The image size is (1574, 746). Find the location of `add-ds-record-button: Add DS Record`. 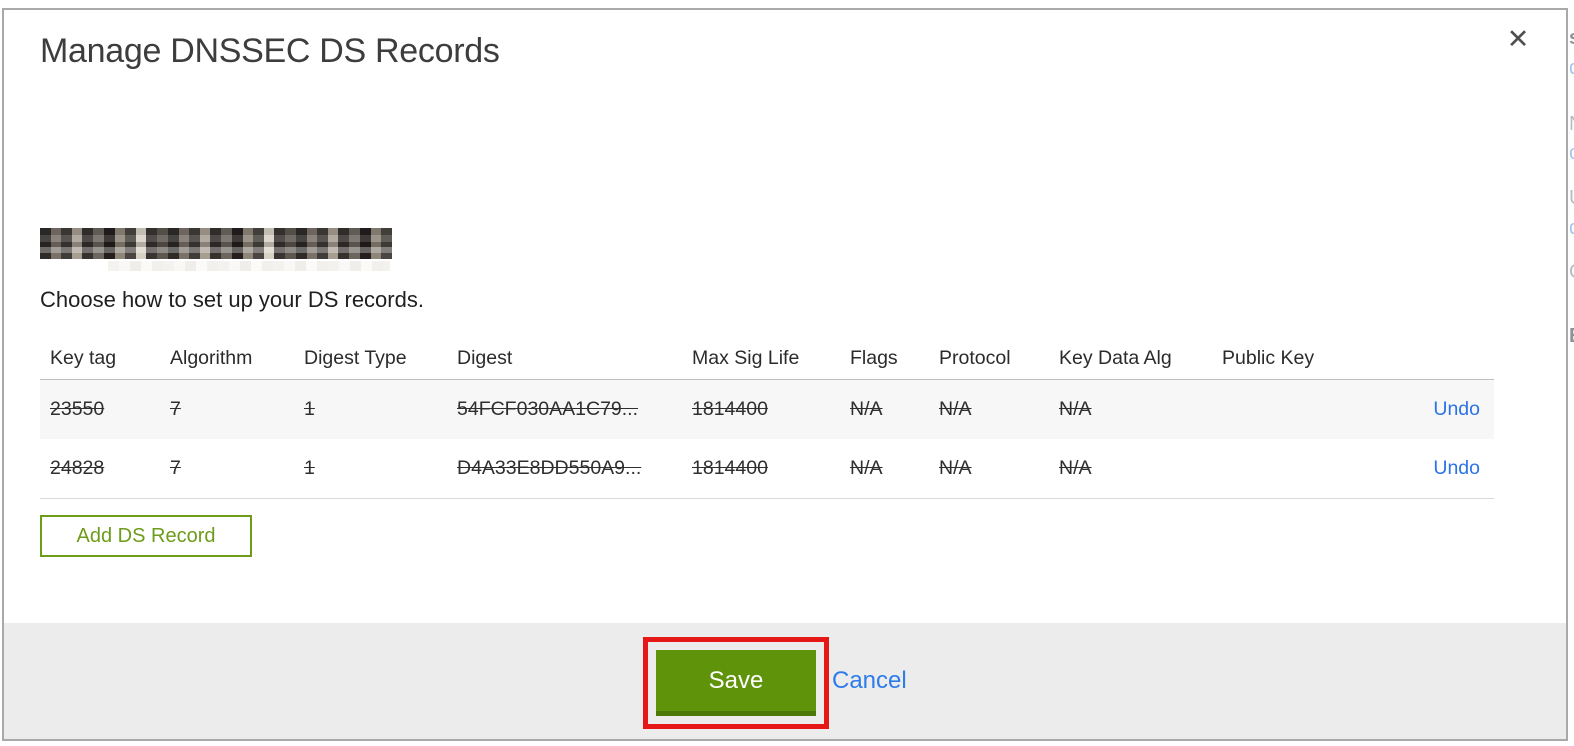

add-ds-record-button: Add DS Record is located at coordinates (146, 536).